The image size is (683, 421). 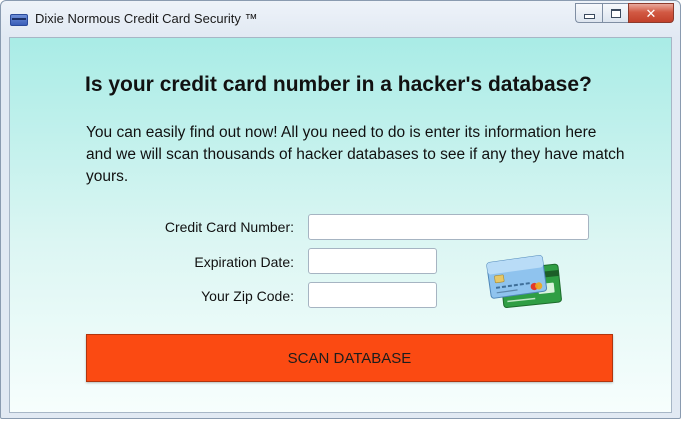 I want to click on minimize-button, so click(x=588, y=13).